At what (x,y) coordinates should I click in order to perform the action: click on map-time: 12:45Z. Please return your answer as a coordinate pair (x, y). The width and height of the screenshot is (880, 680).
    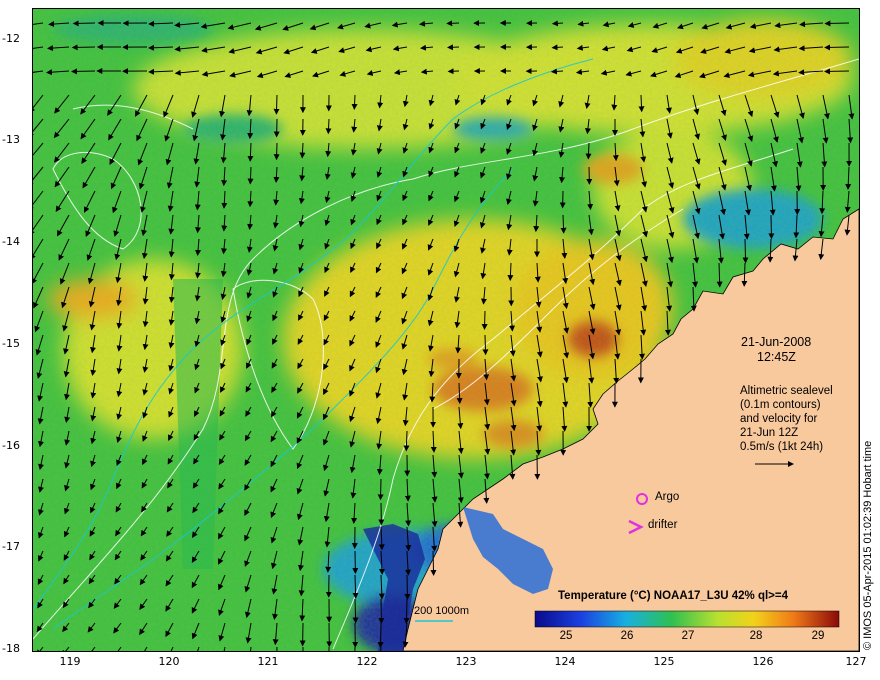
    Looking at the image, I should click on (776, 357).